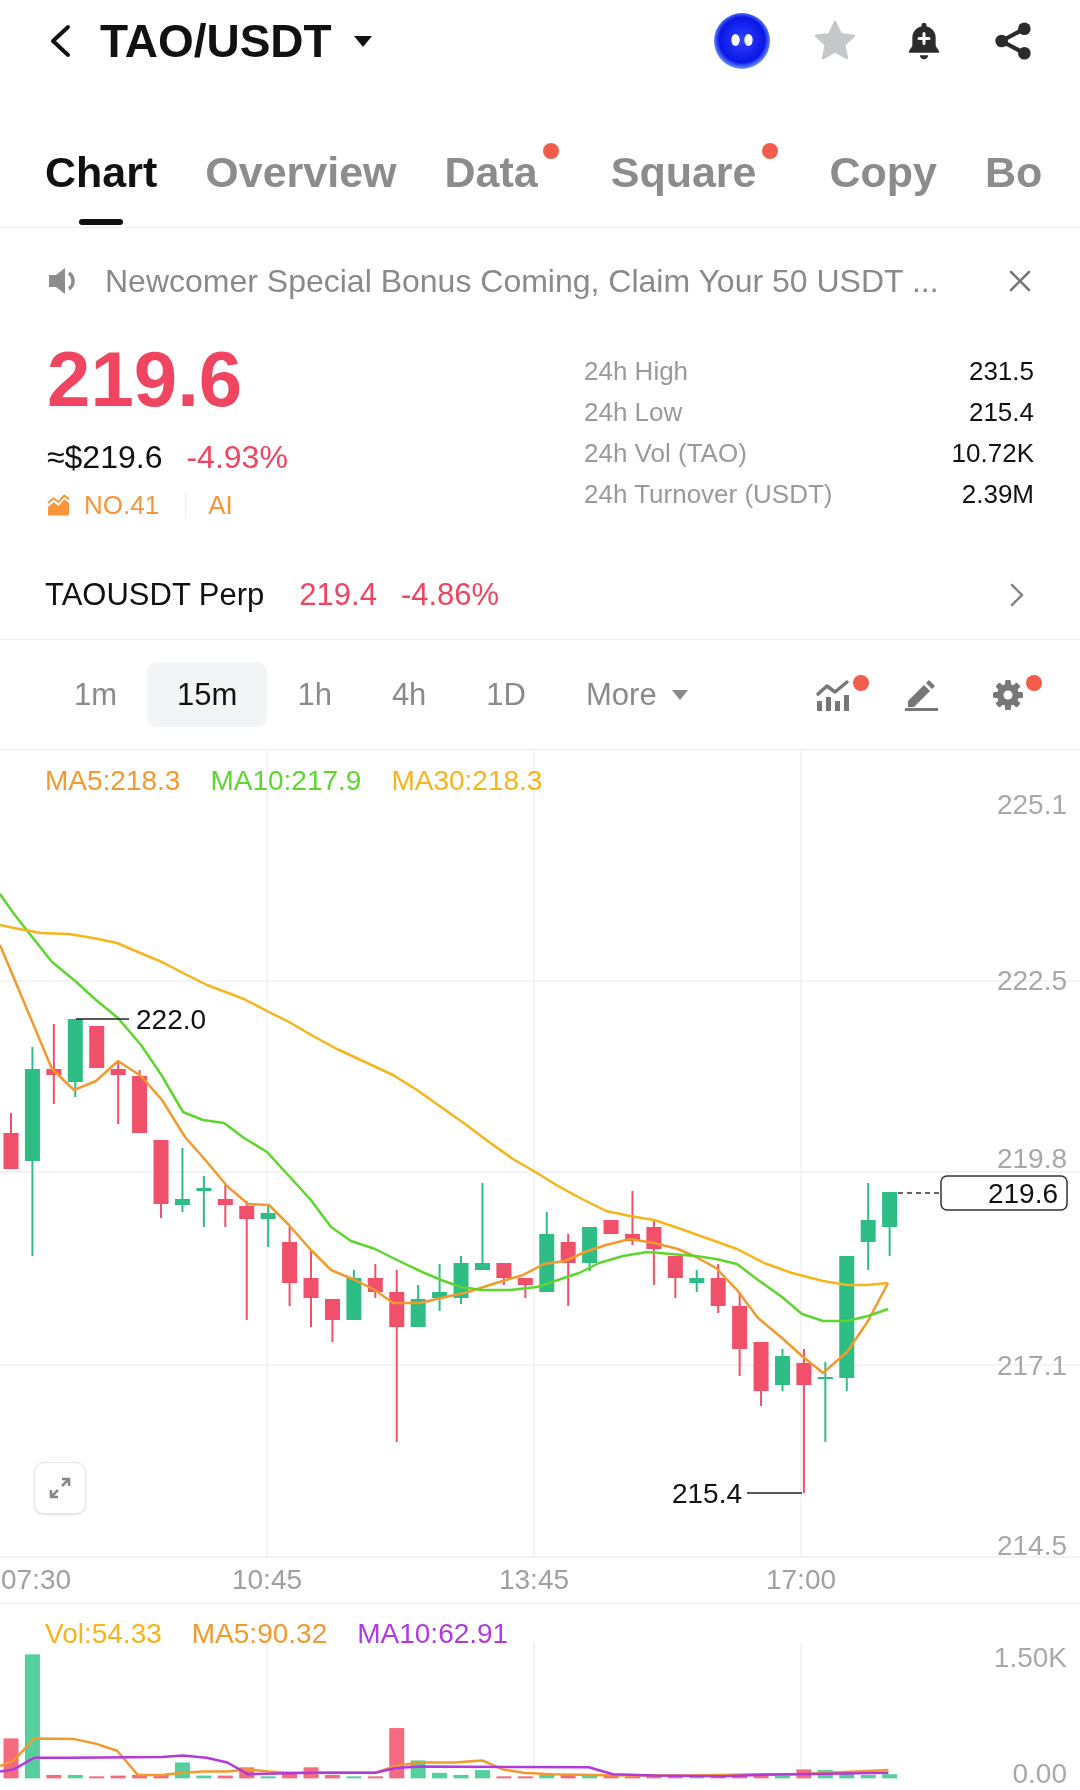 This screenshot has width=1080, height=1790. What do you see at coordinates (101, 186) in the screenshot?
I see `tab: Chart` at bounding box center [101, 186].